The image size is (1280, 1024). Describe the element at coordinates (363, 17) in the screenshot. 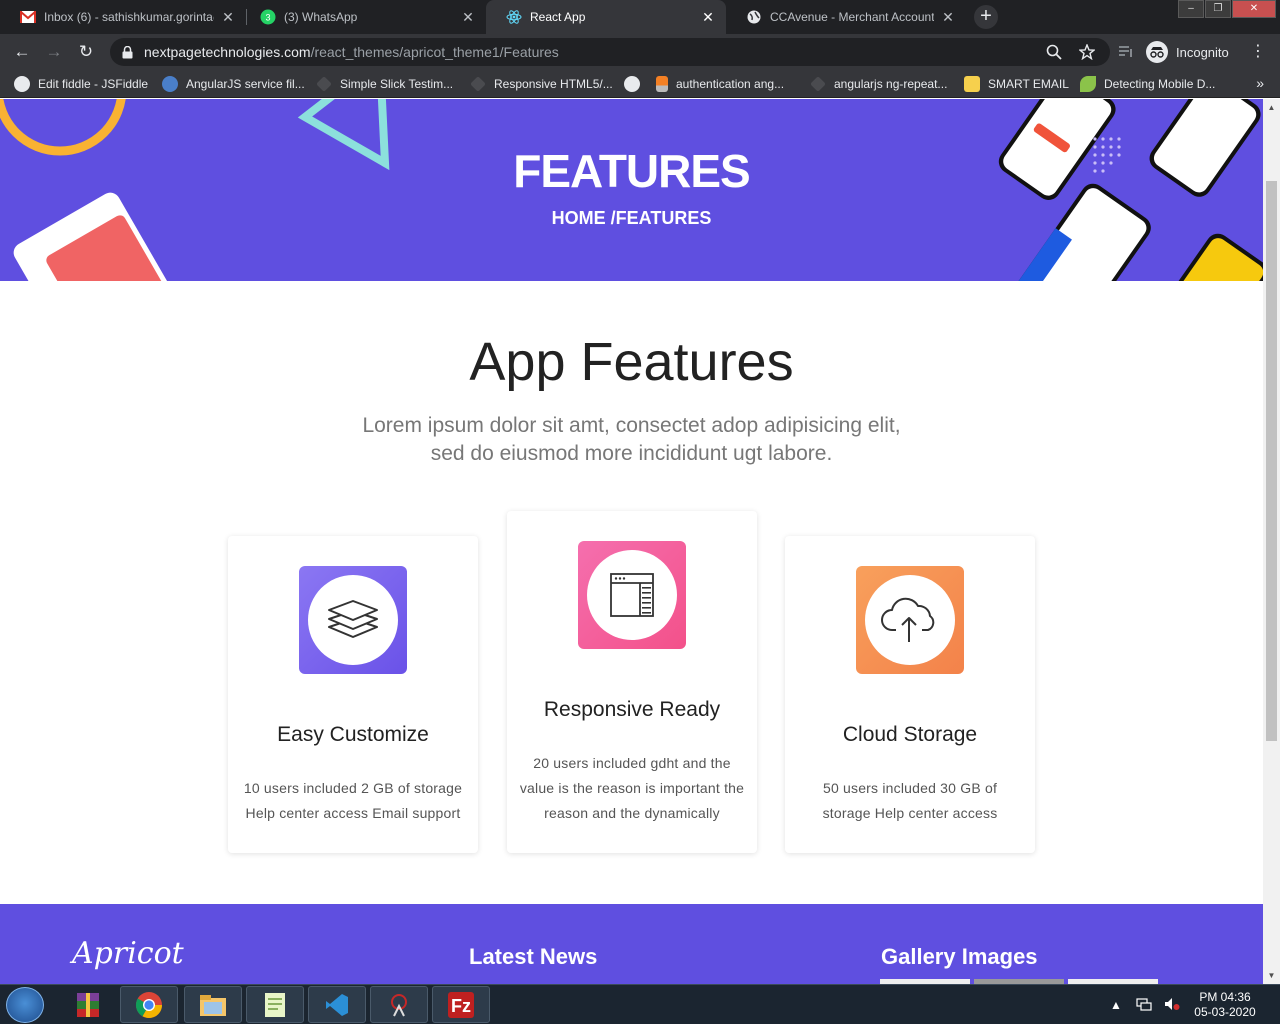

I see `tab-whatsapp: 3 (3) WhatsApp ✕` at that location.